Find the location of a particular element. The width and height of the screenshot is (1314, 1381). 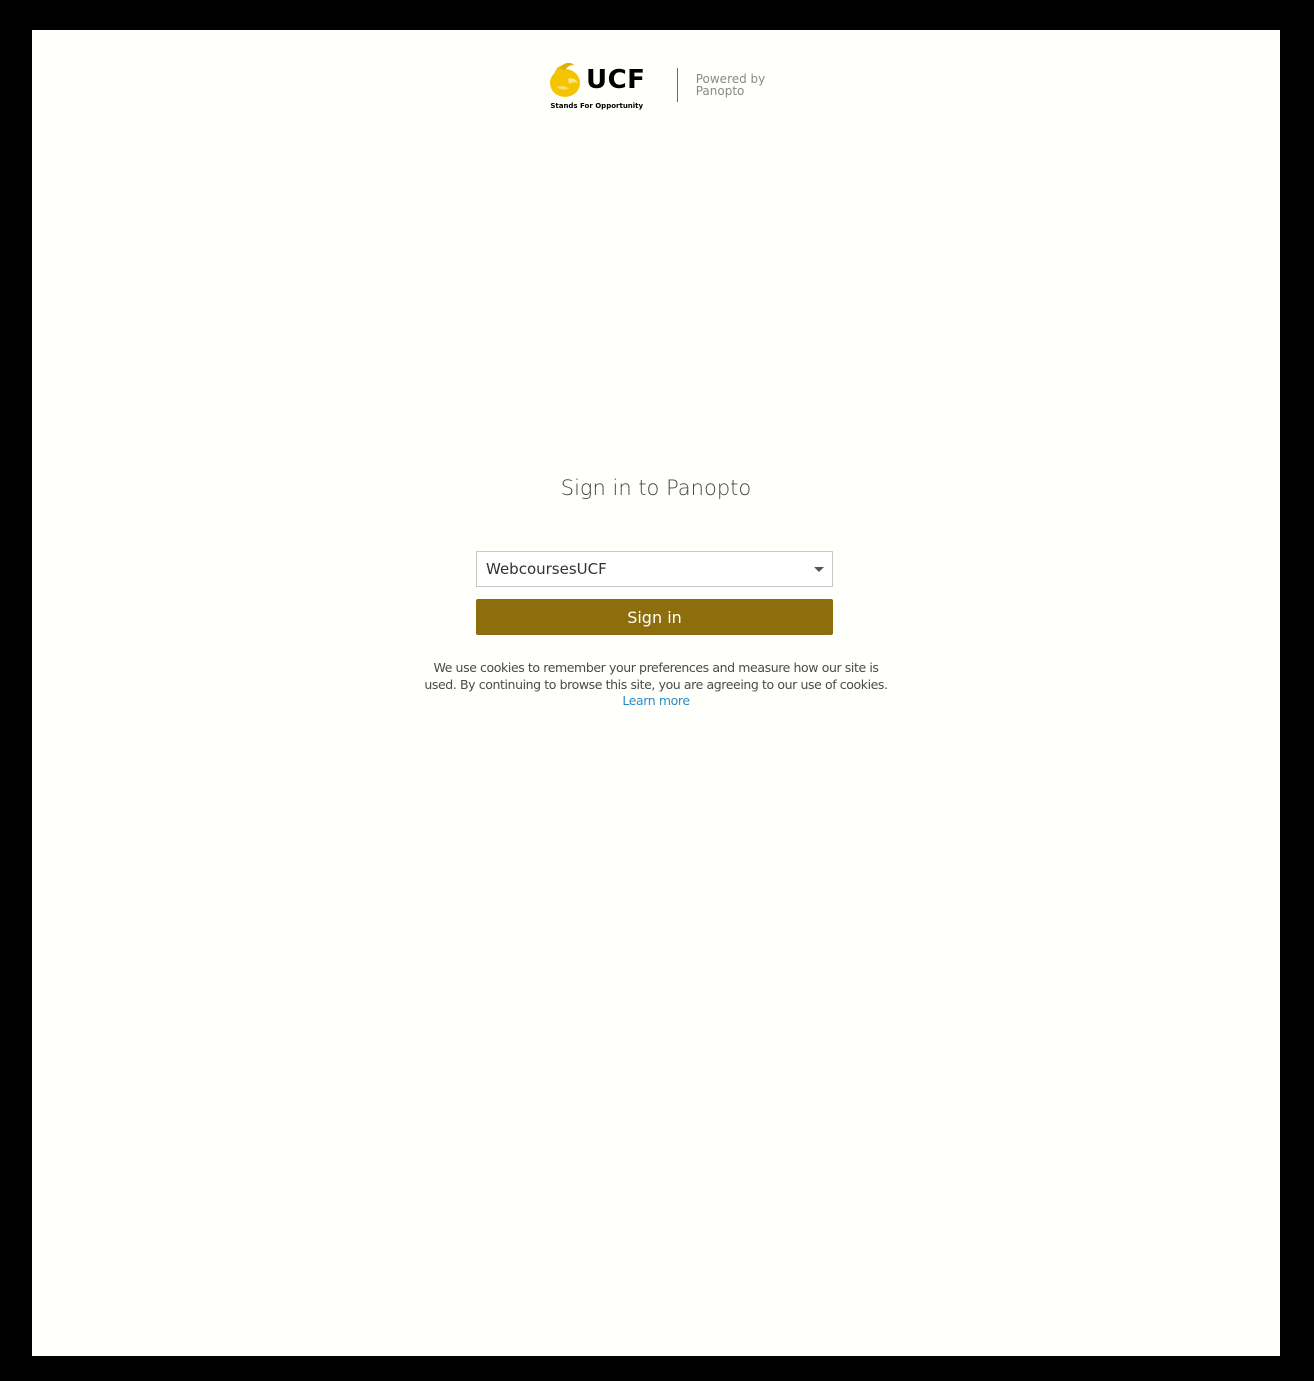

identity-provider-select: WebcoursesUCF is located at coordinates (654, 569).